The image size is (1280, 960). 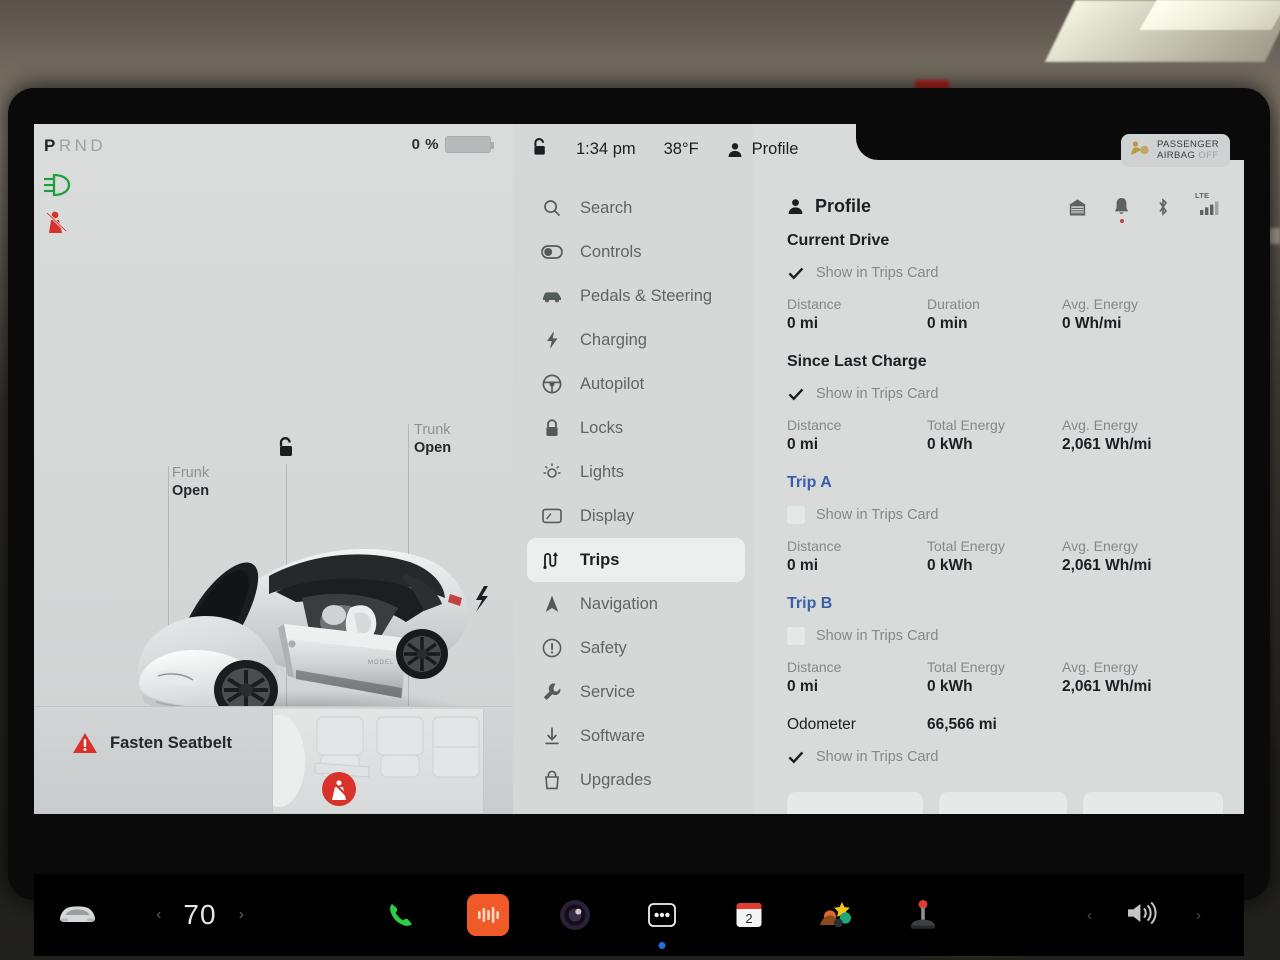 I want to click on profile-button: Profile, so click(x=762, y=149).